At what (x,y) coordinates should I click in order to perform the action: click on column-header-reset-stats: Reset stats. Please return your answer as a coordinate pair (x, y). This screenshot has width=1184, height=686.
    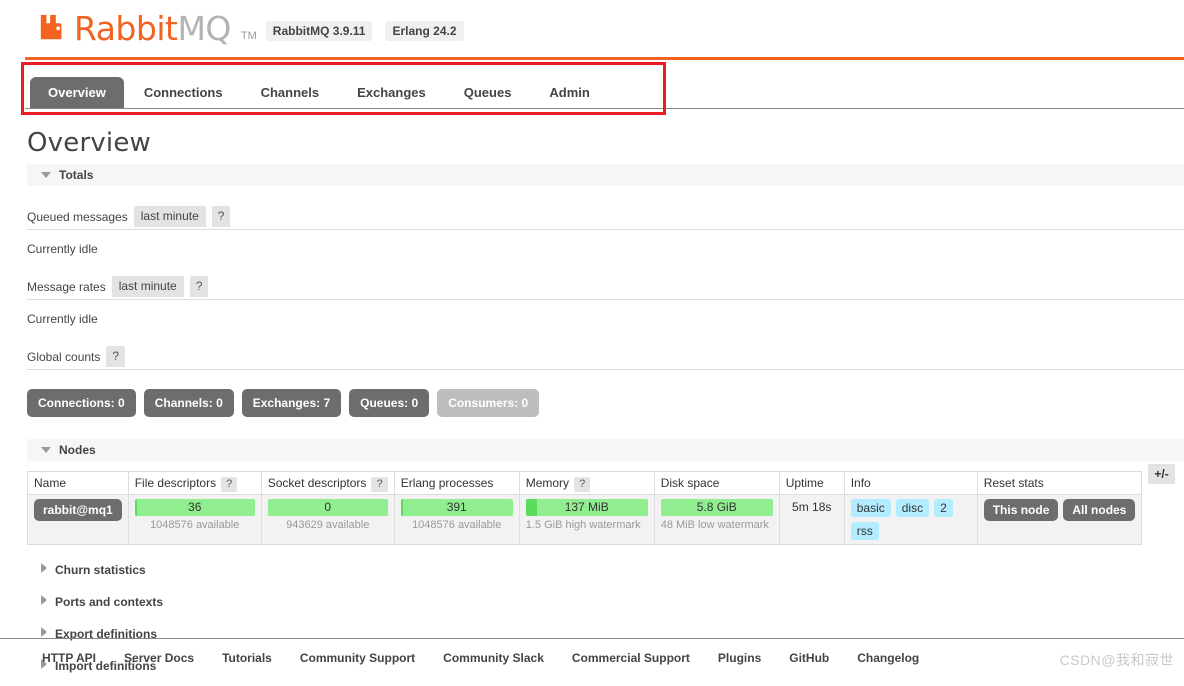
    Looking at the image, I should click on (1059, 483).